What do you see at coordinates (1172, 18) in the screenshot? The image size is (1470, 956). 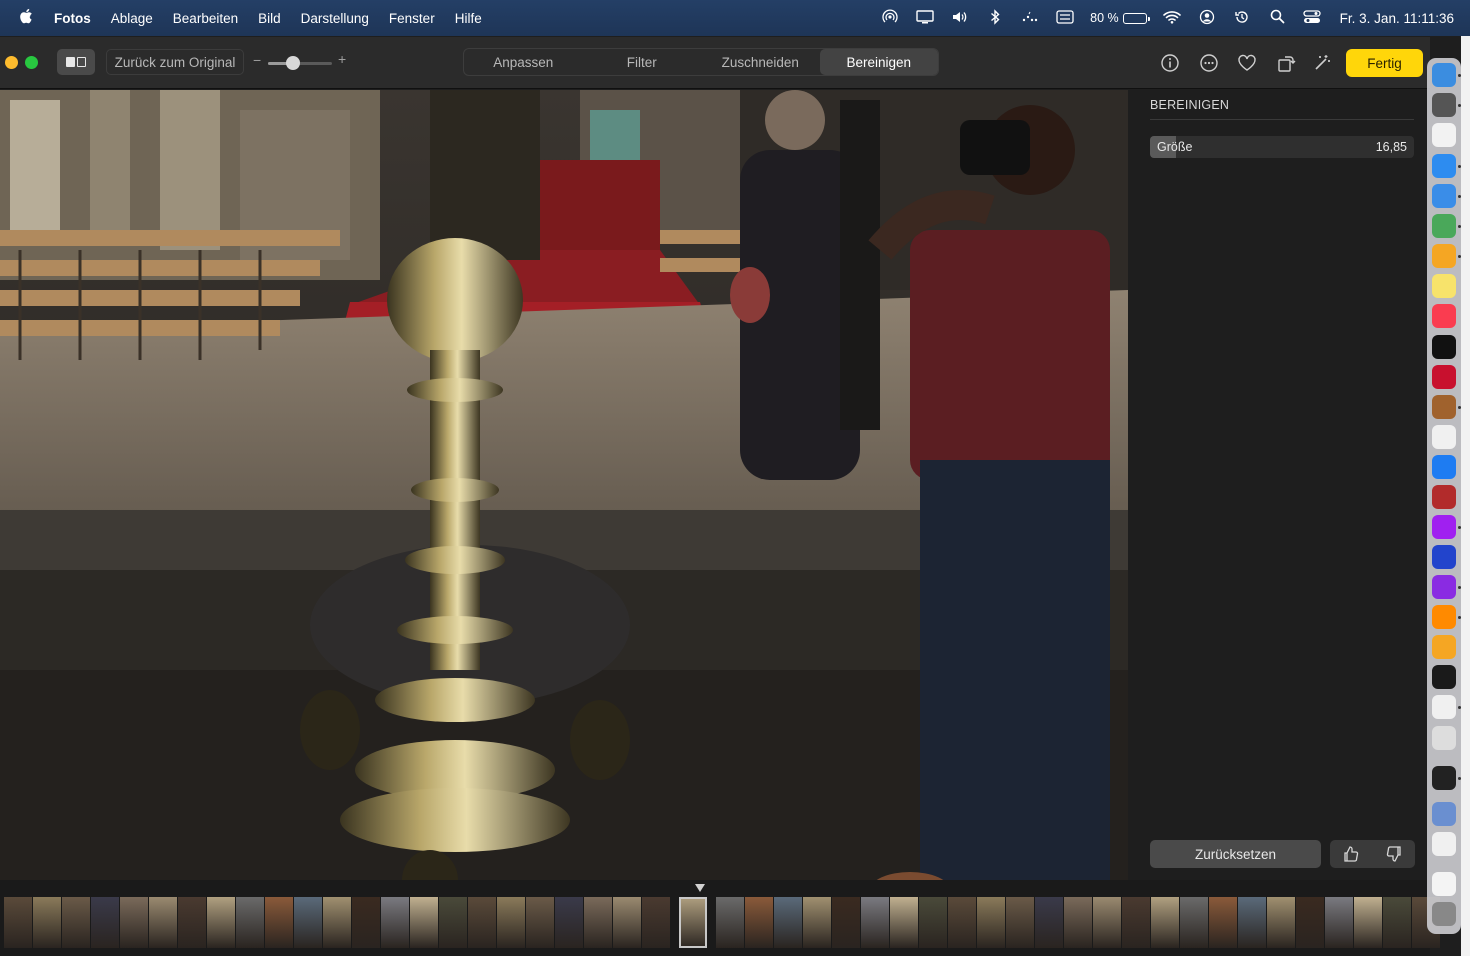 I see `wifi-icon` at bounding box center [1172, 18].